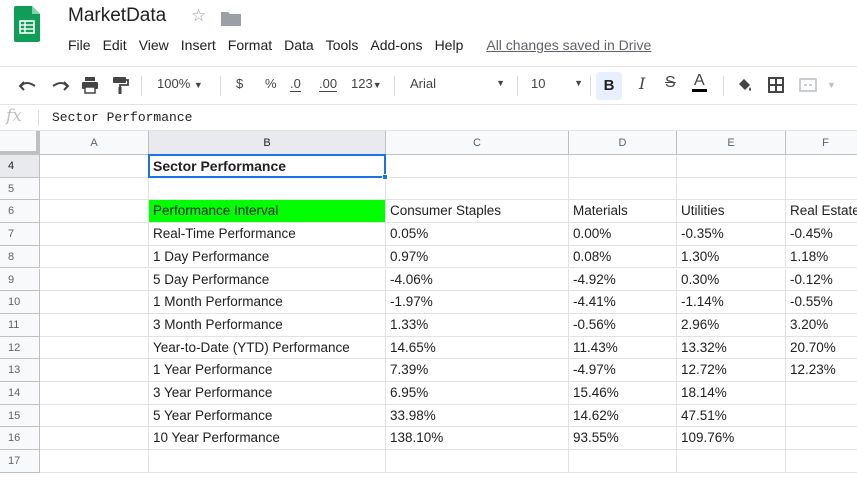 This screenshot has width=857, height=484. I want to click on column-header-b: B, so click(267, 143).